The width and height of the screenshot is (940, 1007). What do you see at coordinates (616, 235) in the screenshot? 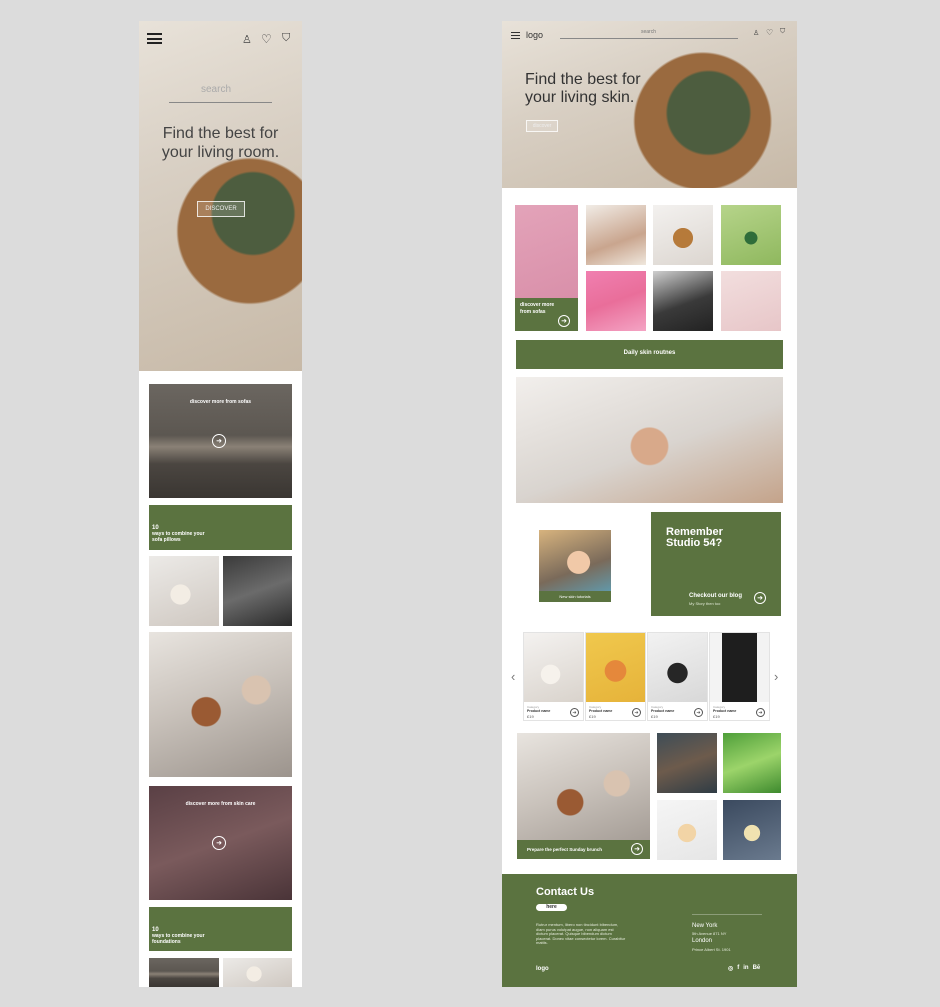
I see `vegan-photo` at bounding box center [616, 235].